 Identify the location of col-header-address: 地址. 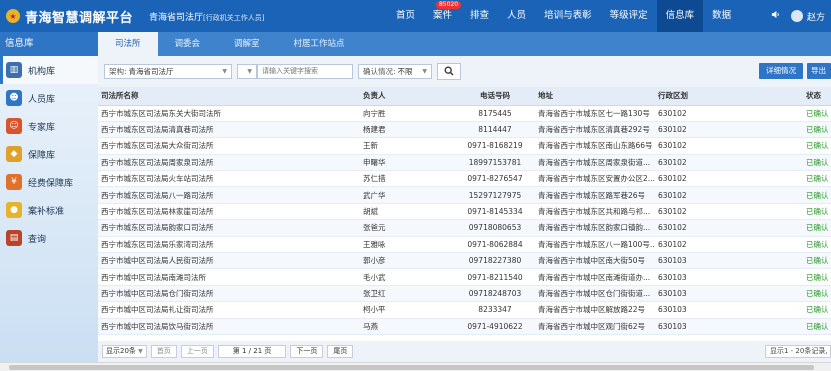
(595, 96).